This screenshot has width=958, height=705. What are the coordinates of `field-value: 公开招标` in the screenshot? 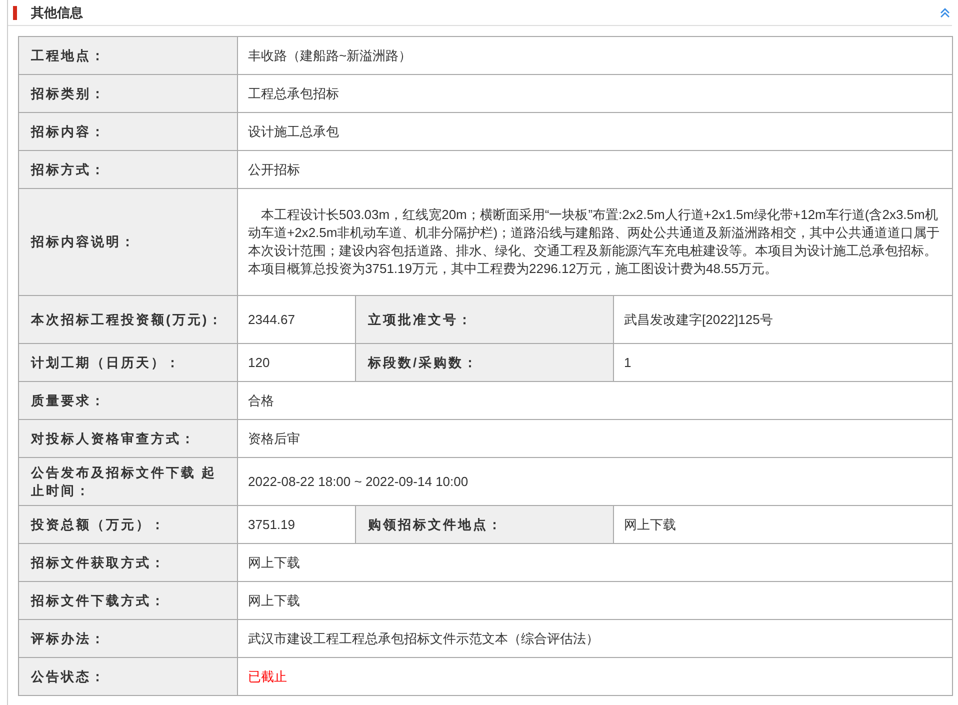 It's located at (595, 169).